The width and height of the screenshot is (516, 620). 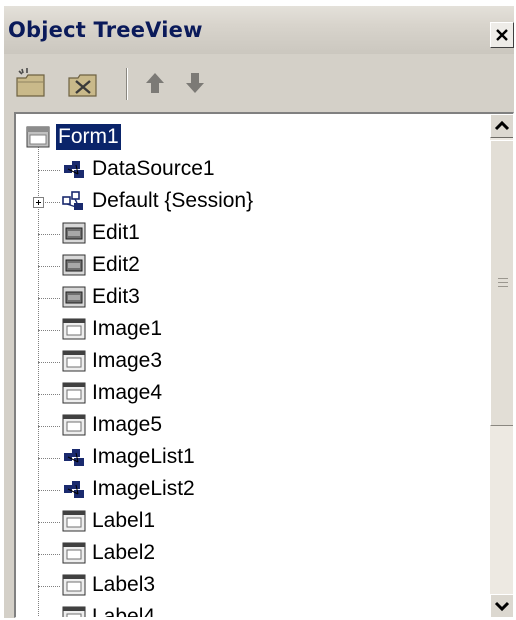 What do you see at coordinates (72, 200) in the screenshot?
I see `session-icon` at bounding box center [72, 200].